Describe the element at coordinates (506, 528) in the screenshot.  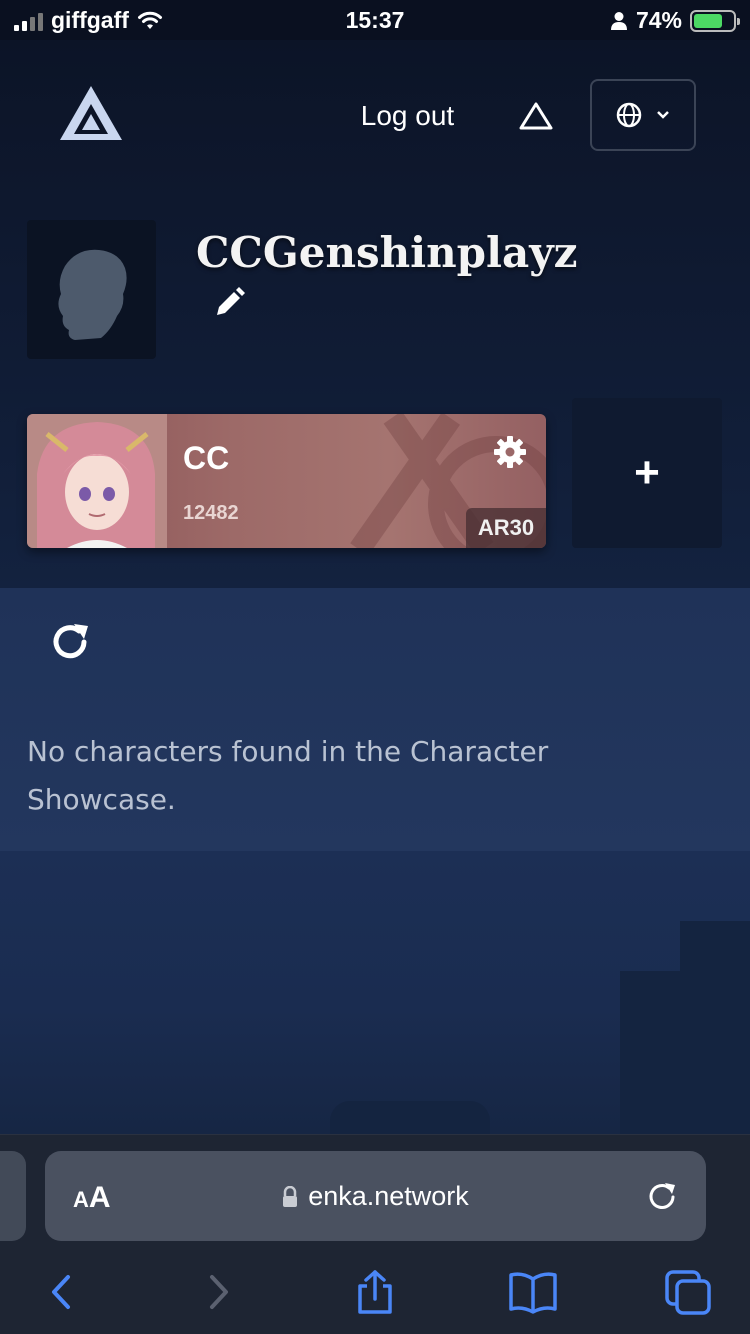
I see `adventure-rank-badge: AR30` at that location.